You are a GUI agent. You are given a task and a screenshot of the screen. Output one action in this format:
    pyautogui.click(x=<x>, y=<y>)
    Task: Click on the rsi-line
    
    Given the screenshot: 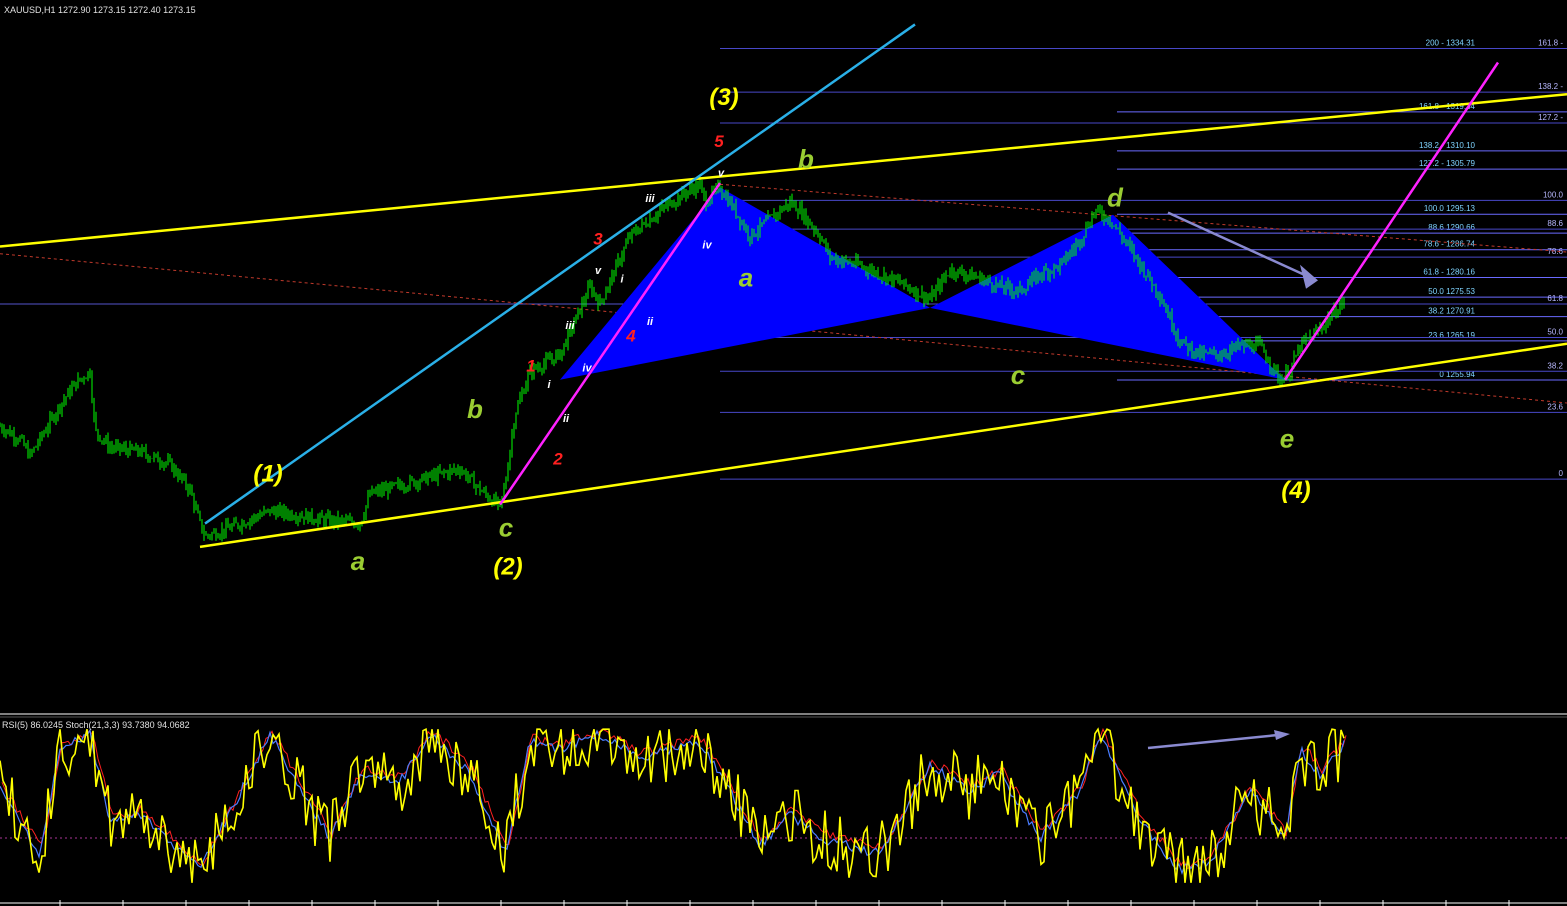 What is the action you would take?
    pyautogui.click(x=672, y=805)
    